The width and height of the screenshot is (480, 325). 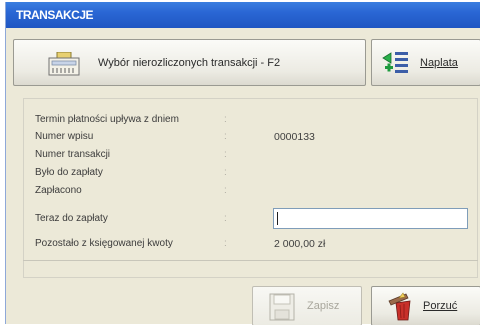 I want to click on discard-button: Porzuć, so click(x=425, y=305).